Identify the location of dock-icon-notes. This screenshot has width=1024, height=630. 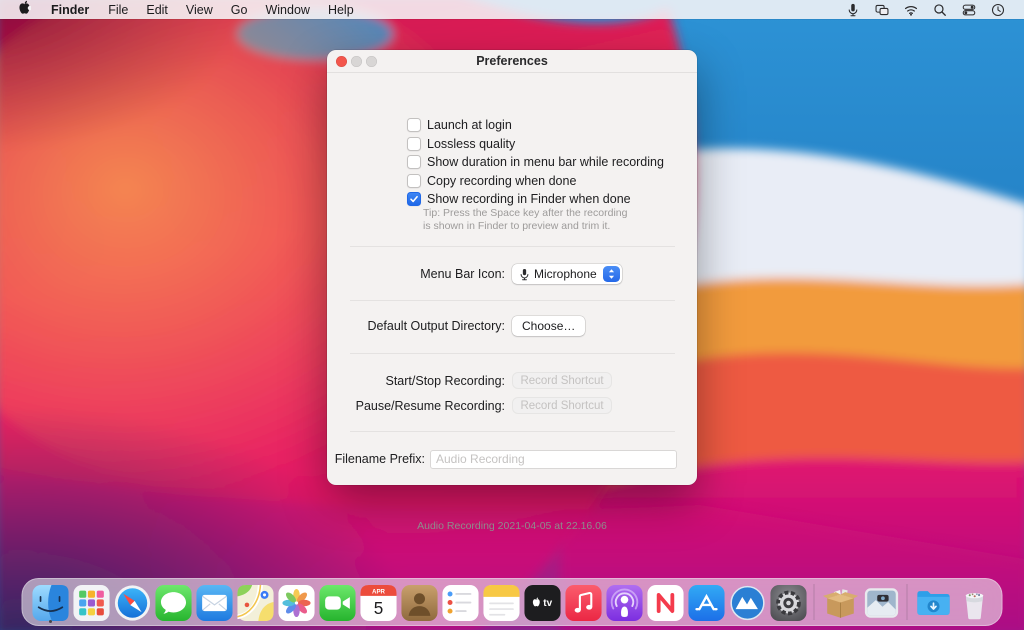
(501, 602).